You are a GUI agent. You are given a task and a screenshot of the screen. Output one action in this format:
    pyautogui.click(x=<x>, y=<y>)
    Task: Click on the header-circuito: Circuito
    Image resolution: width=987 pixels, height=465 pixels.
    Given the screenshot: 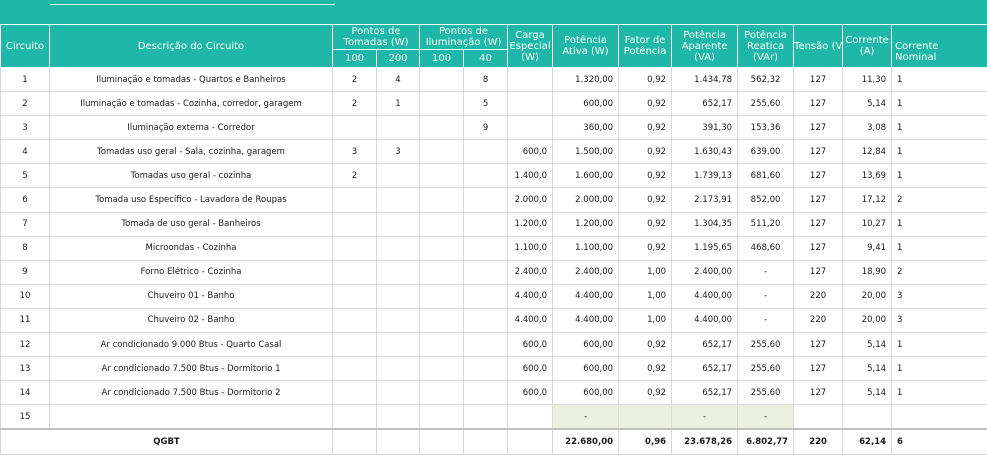 What is the action you would take?
    pyautogui.click(x=25, y=46)
    